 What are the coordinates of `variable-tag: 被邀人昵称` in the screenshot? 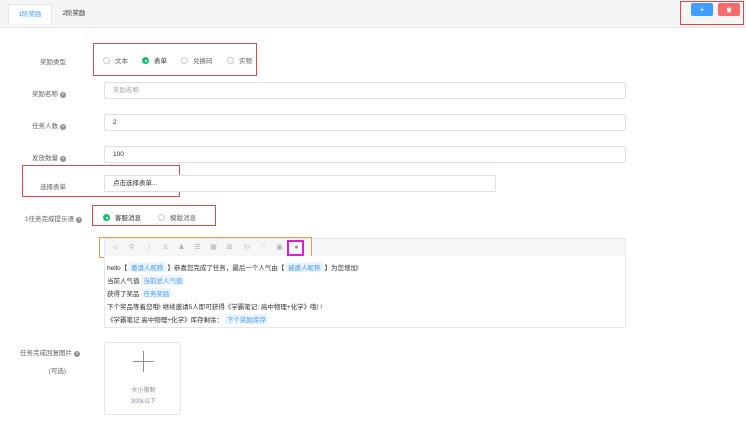 It's located at (304, 267).